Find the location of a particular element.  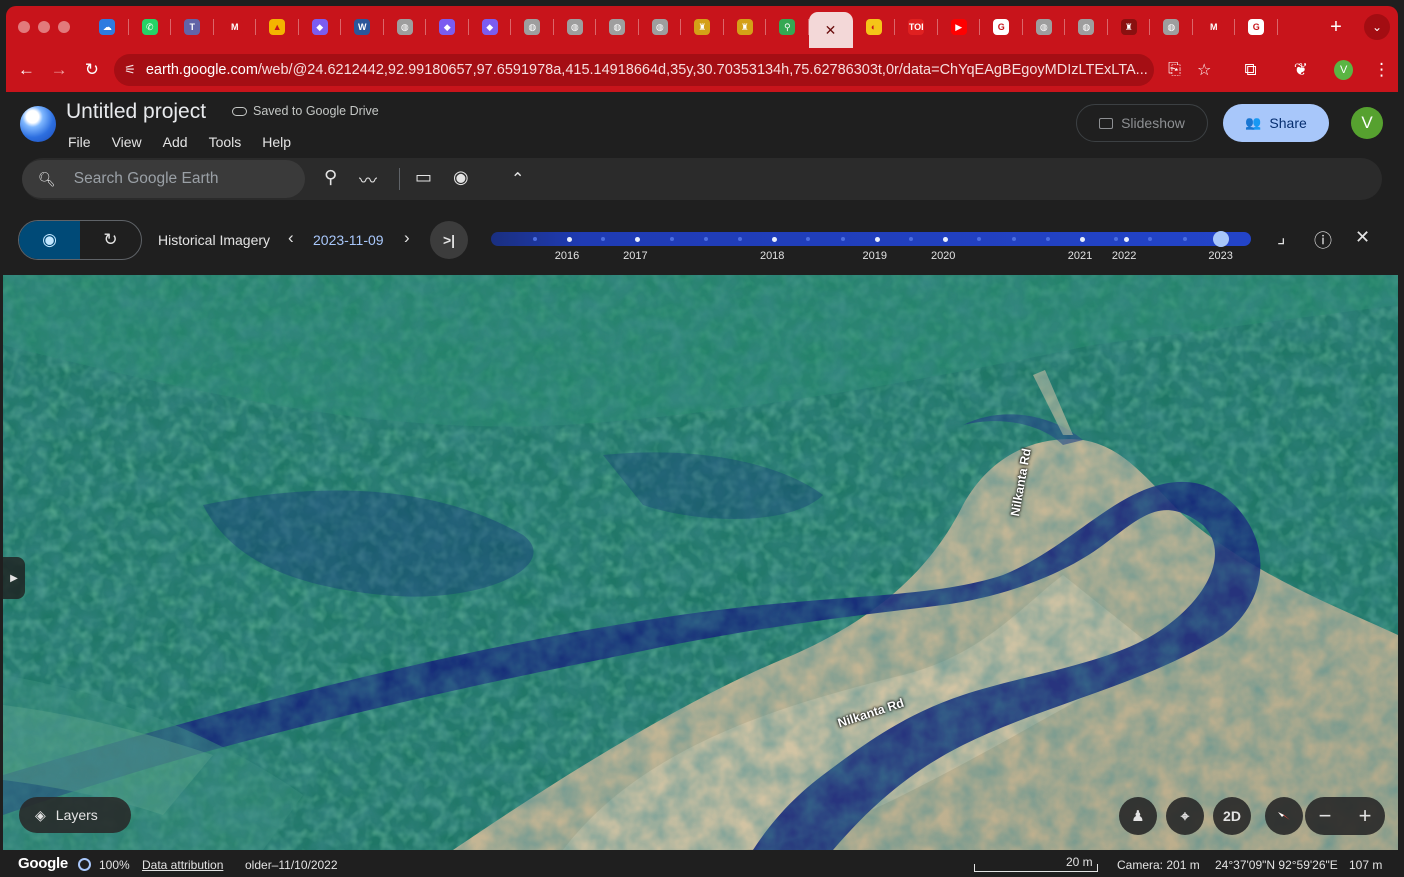

browser-tab: W is located at coordinates (362, 27).